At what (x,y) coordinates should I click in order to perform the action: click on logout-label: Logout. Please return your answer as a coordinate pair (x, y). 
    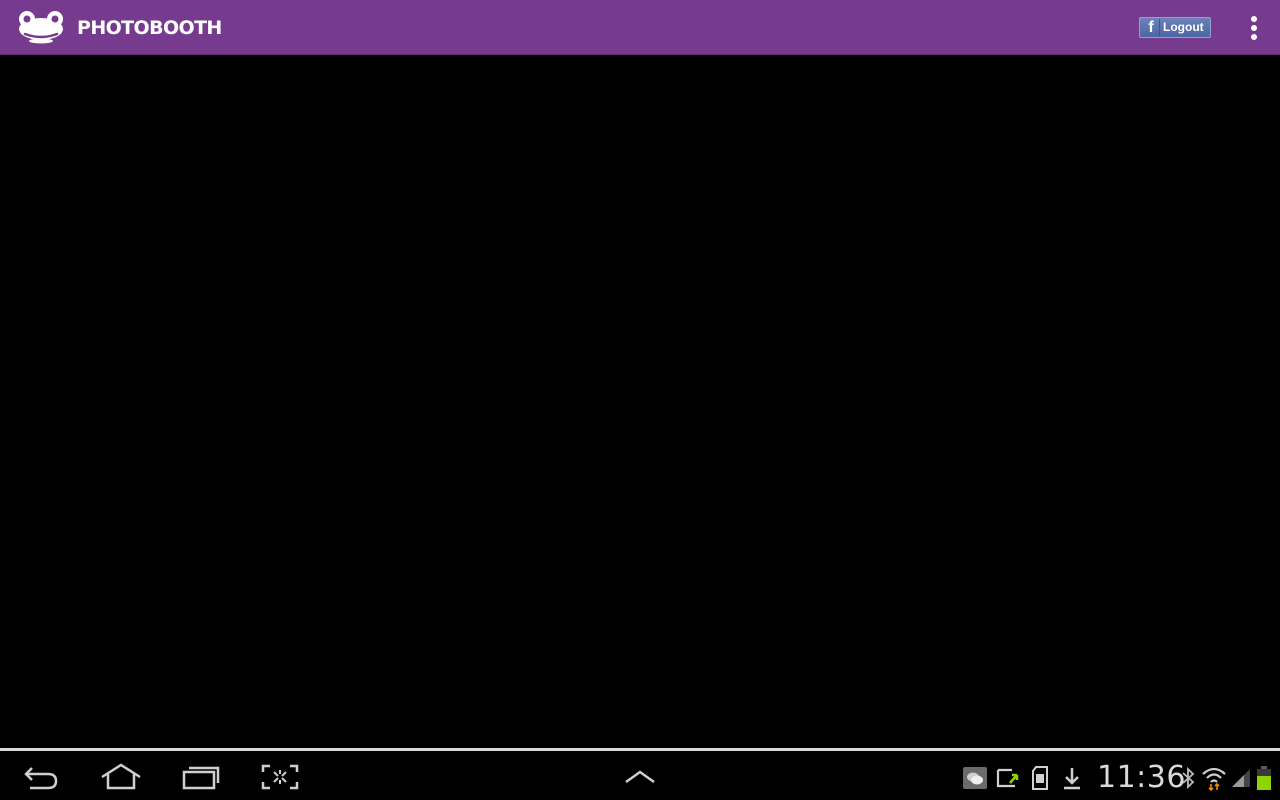
    Looking at the image, I should click on (1183, 27).